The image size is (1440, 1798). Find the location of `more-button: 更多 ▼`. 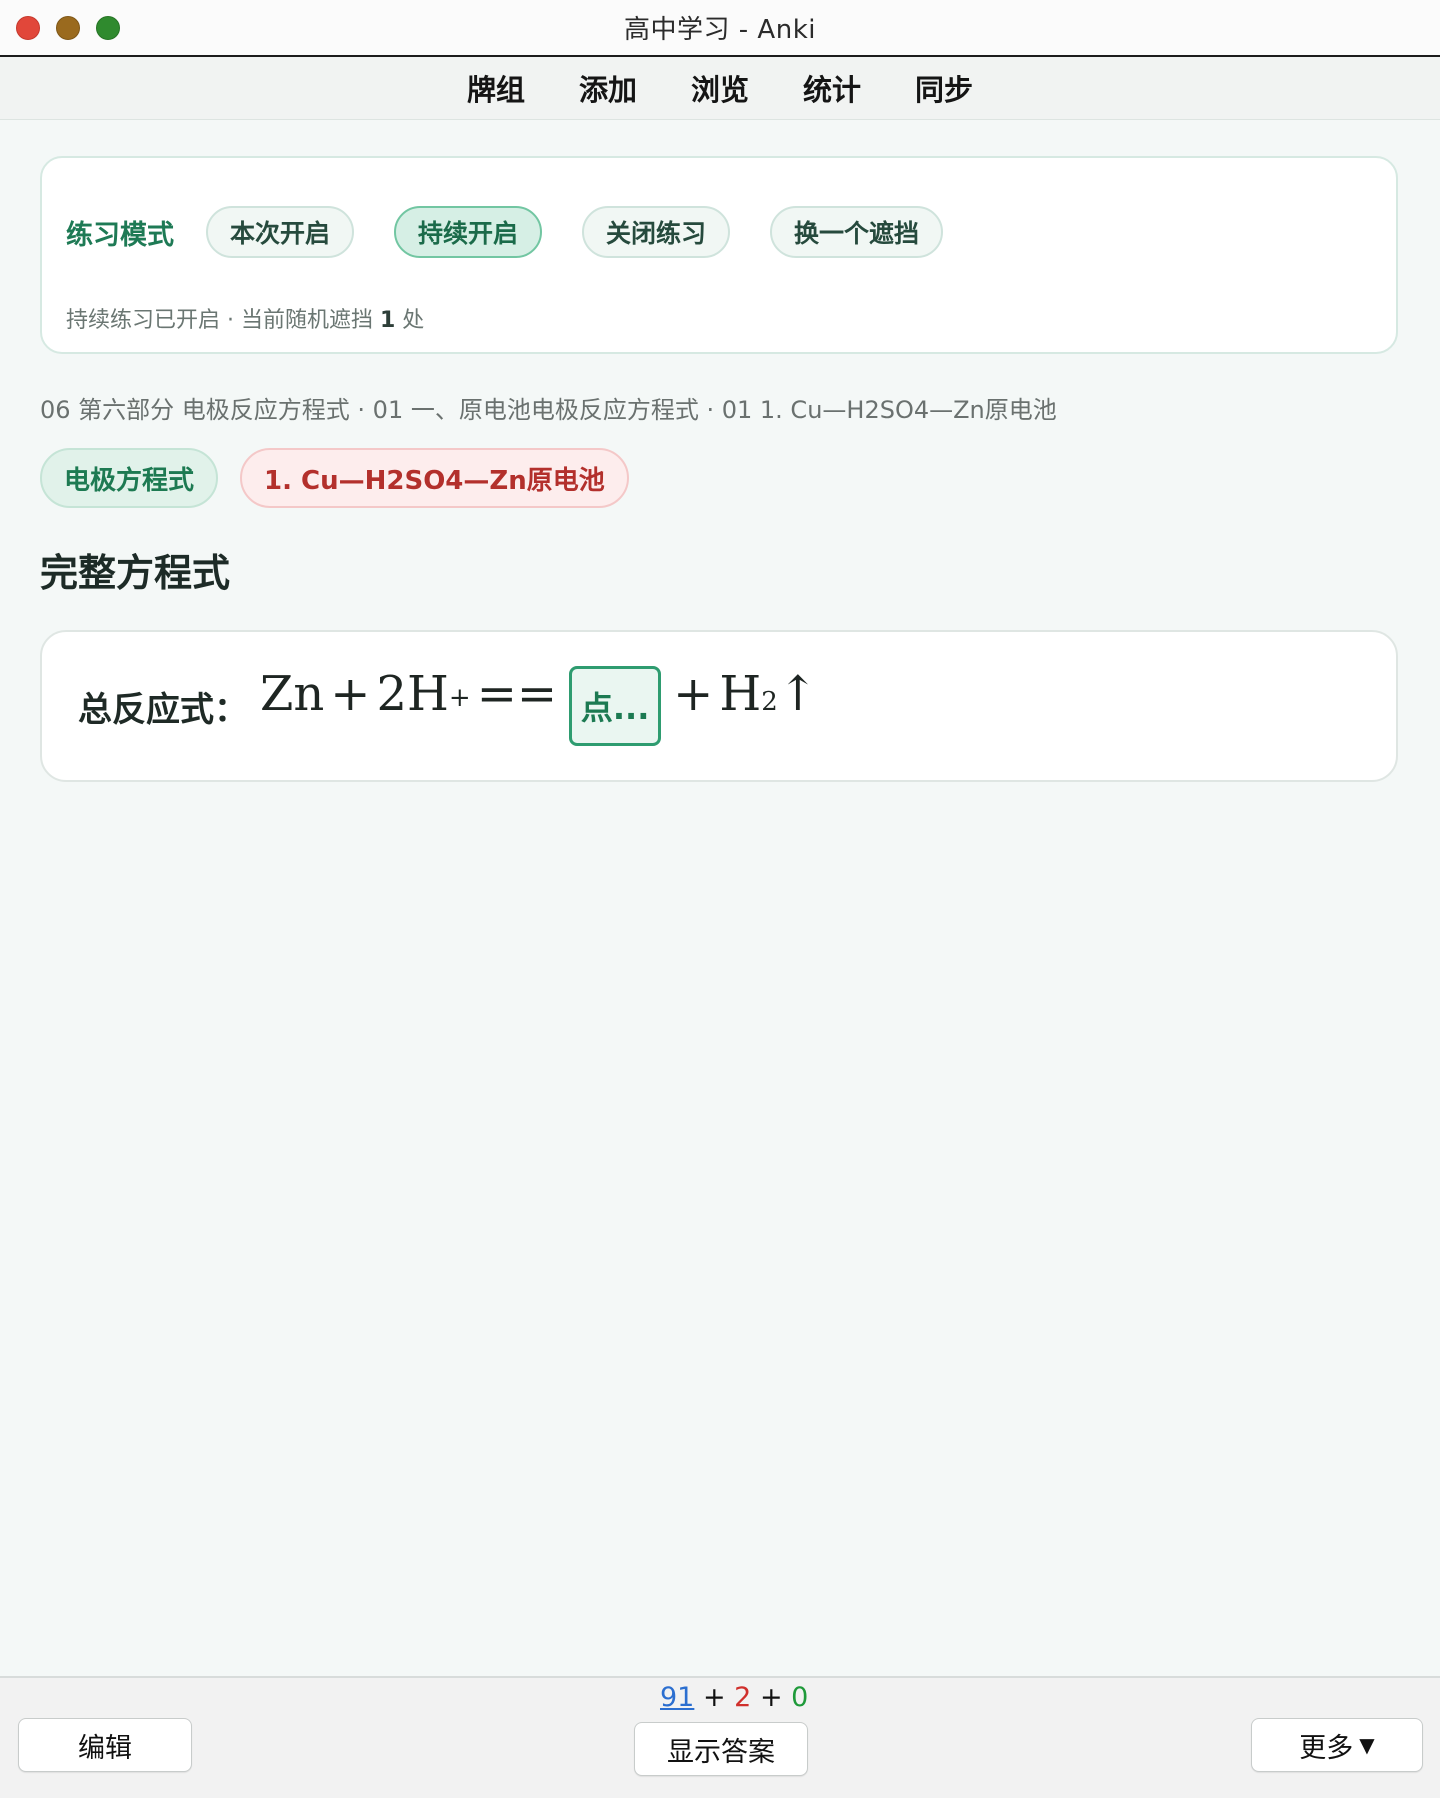

more-button: 更多 ▼ is located at coordinates (1337, 1745).